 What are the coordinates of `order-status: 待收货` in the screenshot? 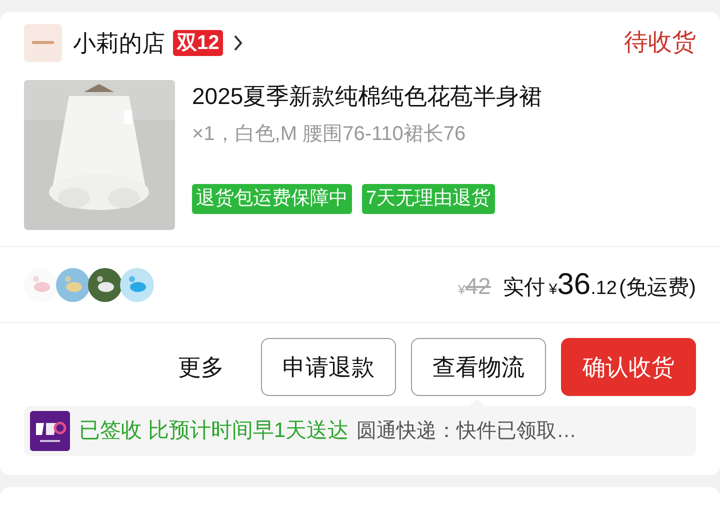 It's located at (660, 43).